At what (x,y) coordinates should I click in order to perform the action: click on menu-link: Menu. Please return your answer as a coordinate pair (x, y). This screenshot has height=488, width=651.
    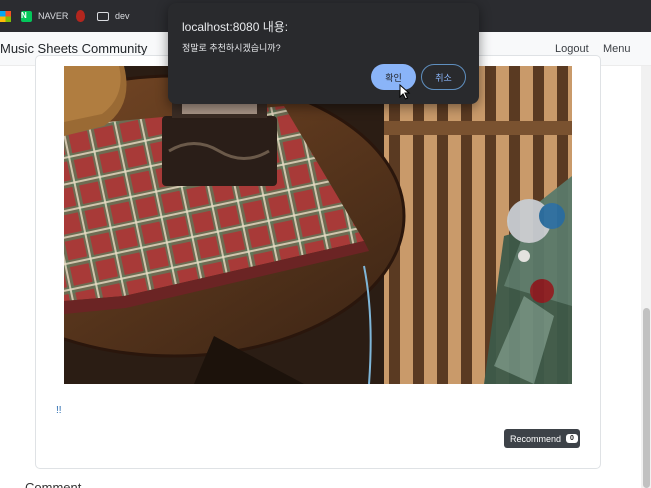
    Looking at the image, I should click on (617, 49).